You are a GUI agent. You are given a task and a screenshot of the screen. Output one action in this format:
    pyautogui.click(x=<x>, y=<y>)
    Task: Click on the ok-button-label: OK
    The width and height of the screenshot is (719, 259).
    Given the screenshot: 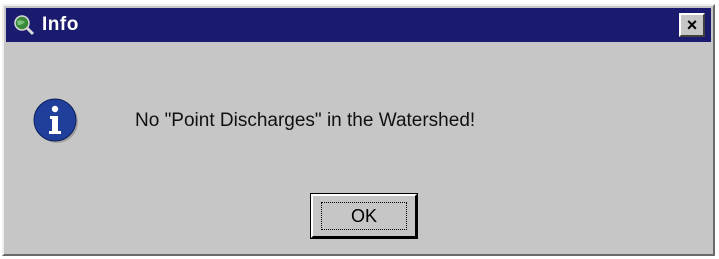 What is the action you would take?
    pyautogui.click(x=364, y=216)
    